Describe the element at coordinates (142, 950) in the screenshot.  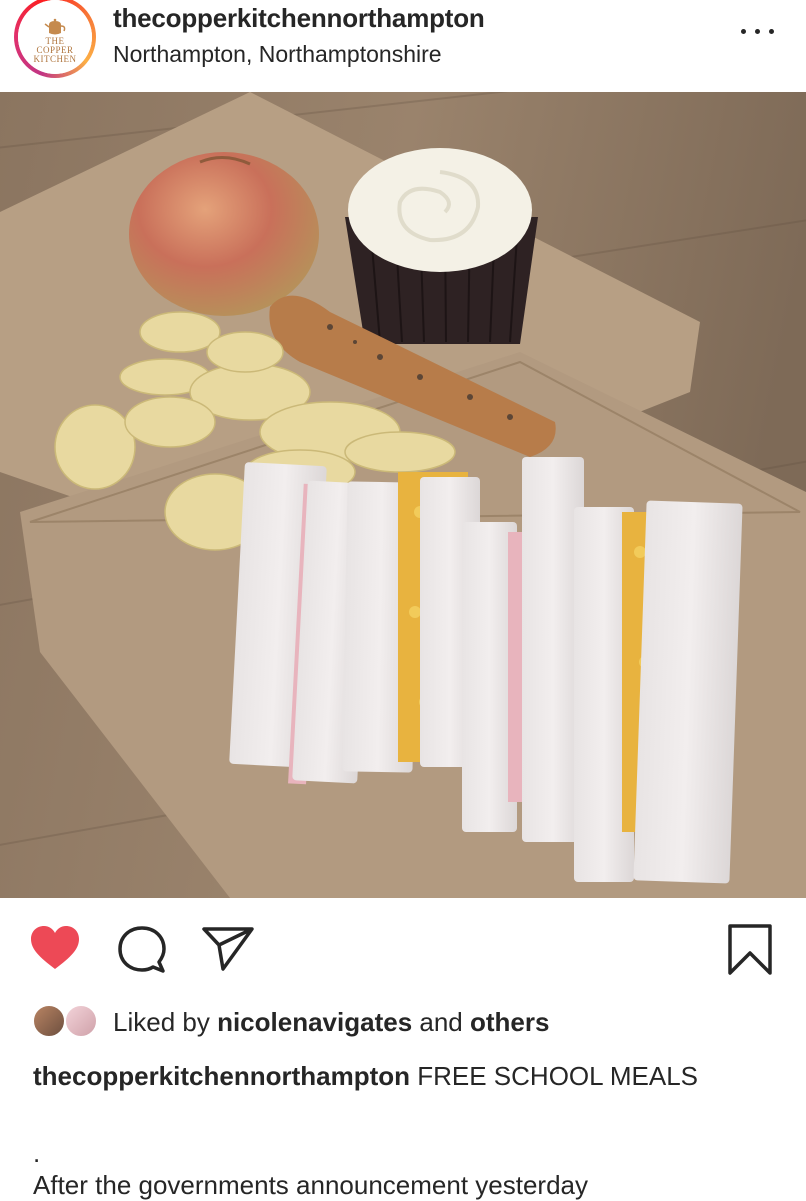
I see `comment-bubble-icon` at that location.